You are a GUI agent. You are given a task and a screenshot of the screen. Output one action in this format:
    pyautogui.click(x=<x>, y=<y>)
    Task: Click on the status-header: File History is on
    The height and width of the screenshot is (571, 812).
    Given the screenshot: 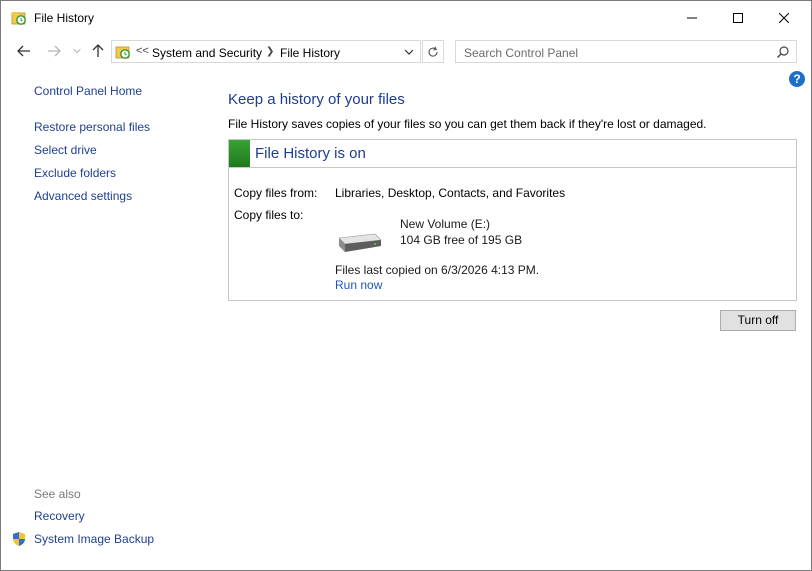 What is the action you would take?
    pyautogui.click(x=512, y=154)
    